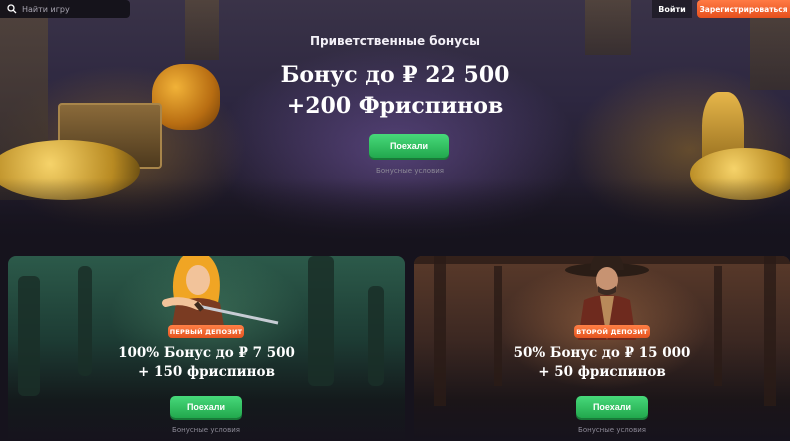  What do you see at coordinates (395, 41) in the screenshot?
I see `hero-subtitle: Приветственные бонусы` at bounding box center [395, 41].